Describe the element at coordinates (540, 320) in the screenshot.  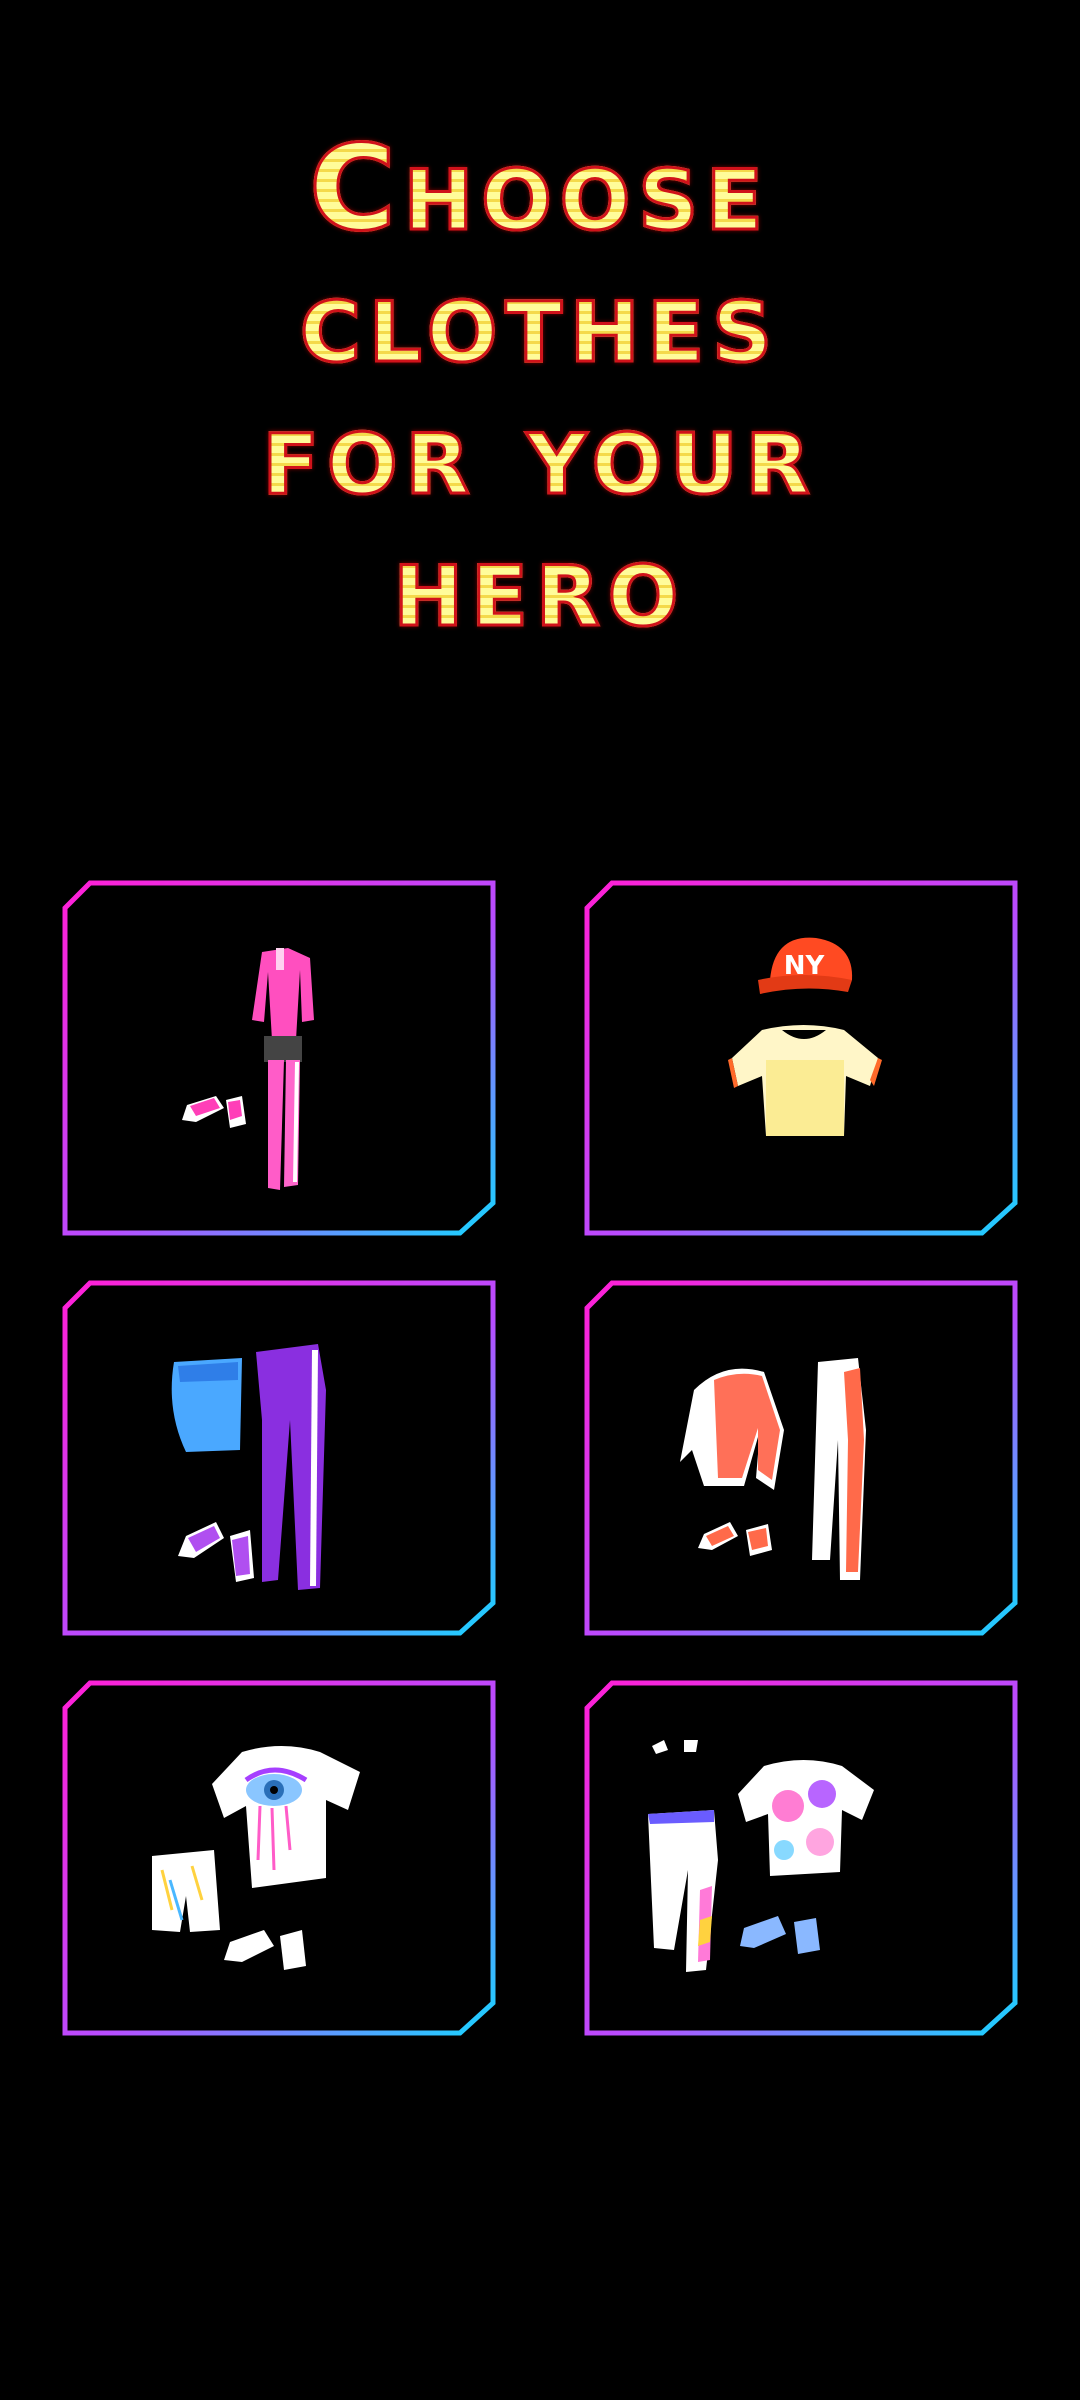
I see `title-line: clothes` at that location.